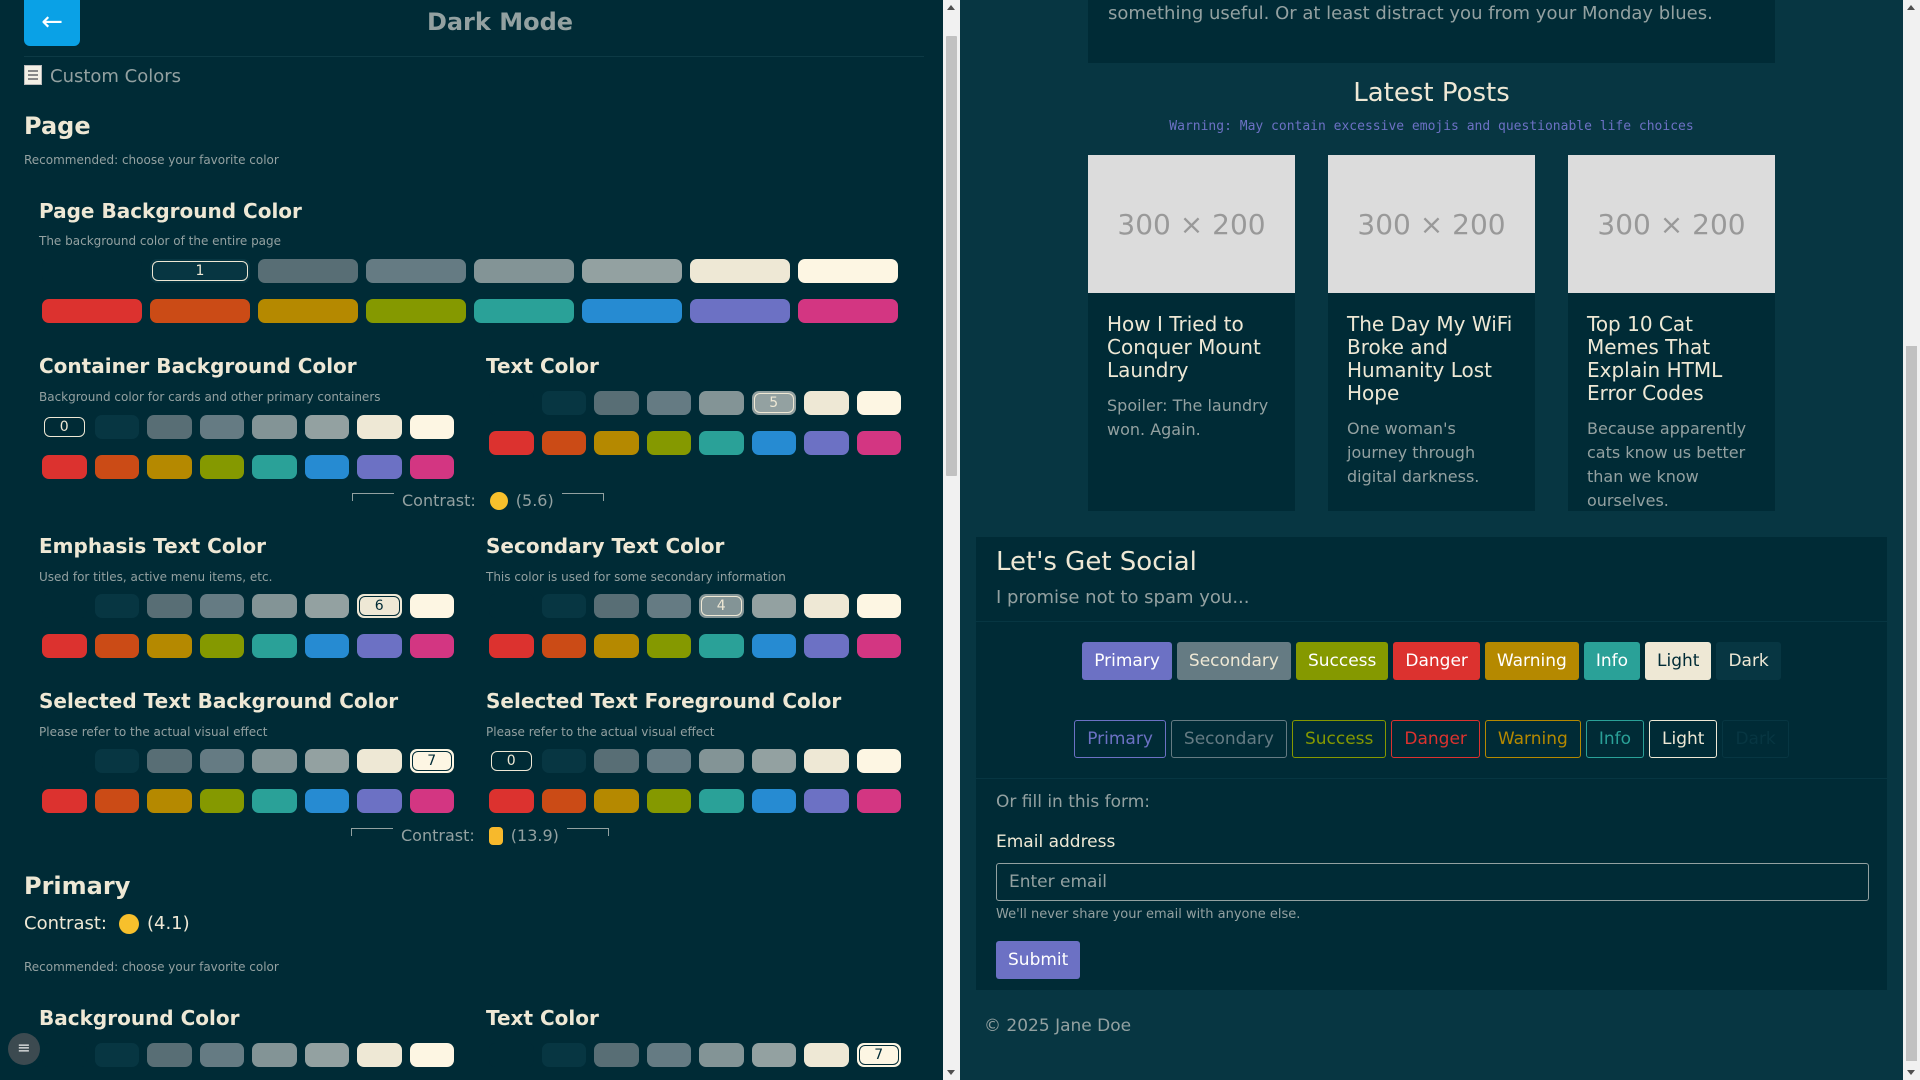  I want to click on btn-outline-warning: Warning, so click(1532, 739).